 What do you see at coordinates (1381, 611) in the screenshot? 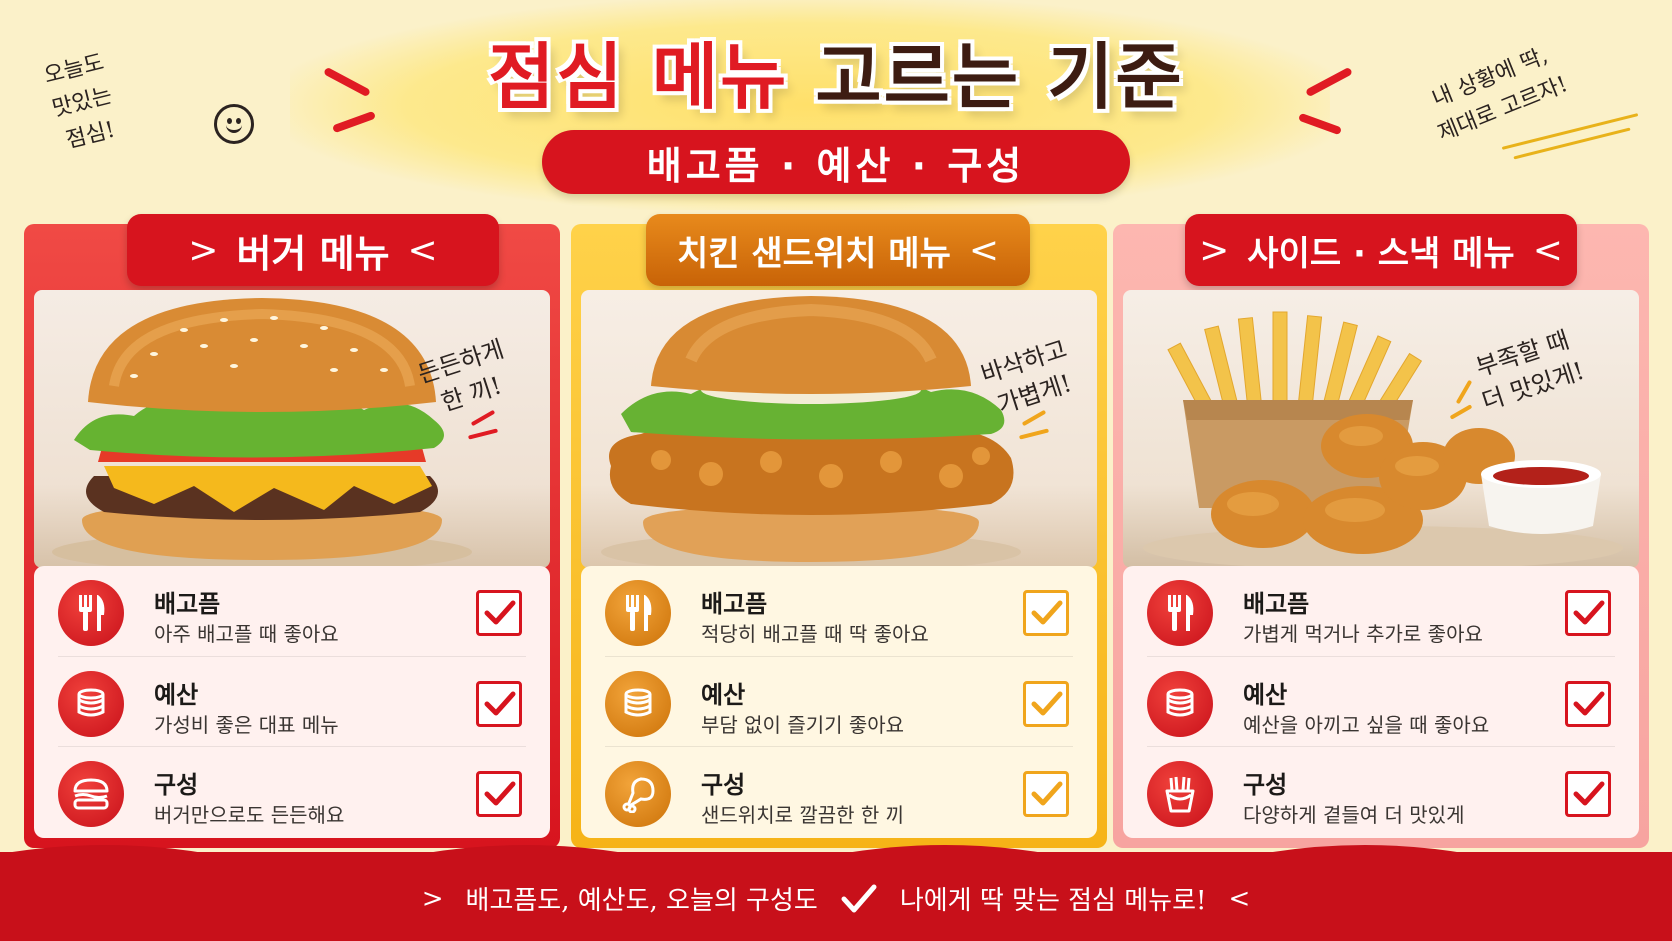
I see `criteria-row-hunger: 배고픔 가볍게 먹거나 추가로 좋아요` at bounding box center [1381, 611].